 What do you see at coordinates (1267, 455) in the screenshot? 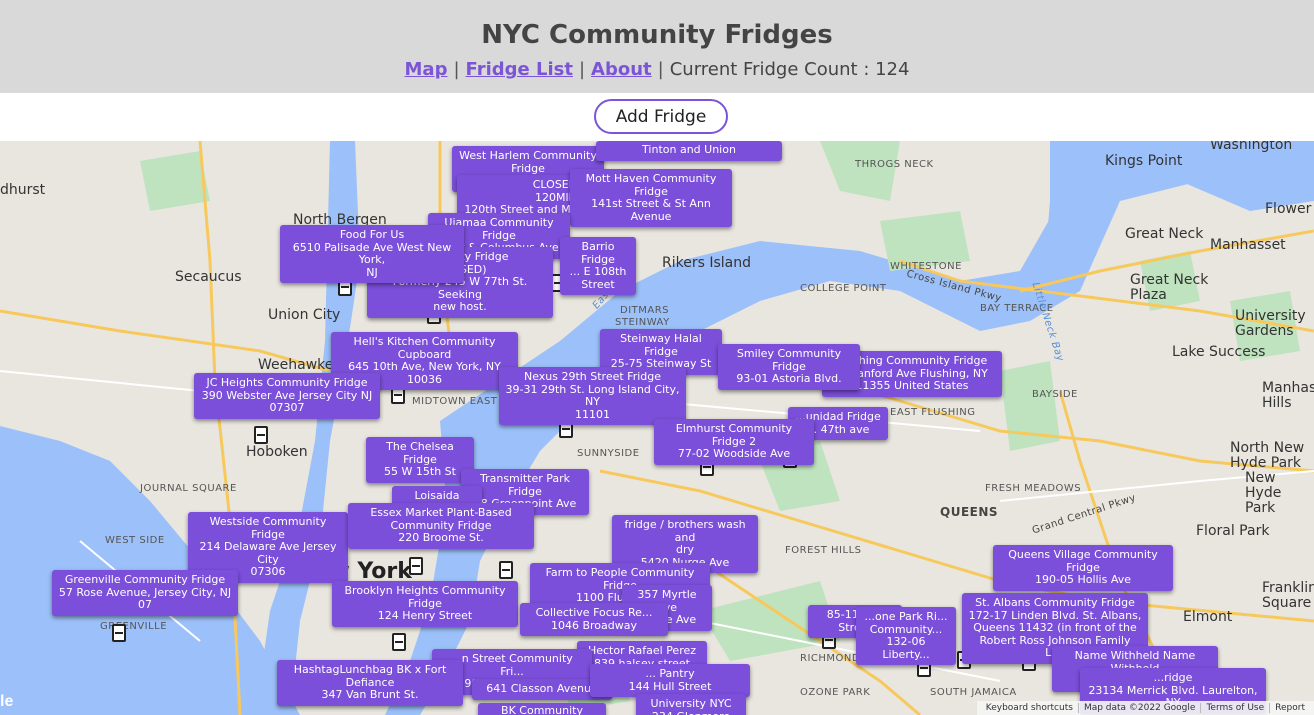
I see `place-label: North New Hyde Park` at bounding box center [1267, 455].